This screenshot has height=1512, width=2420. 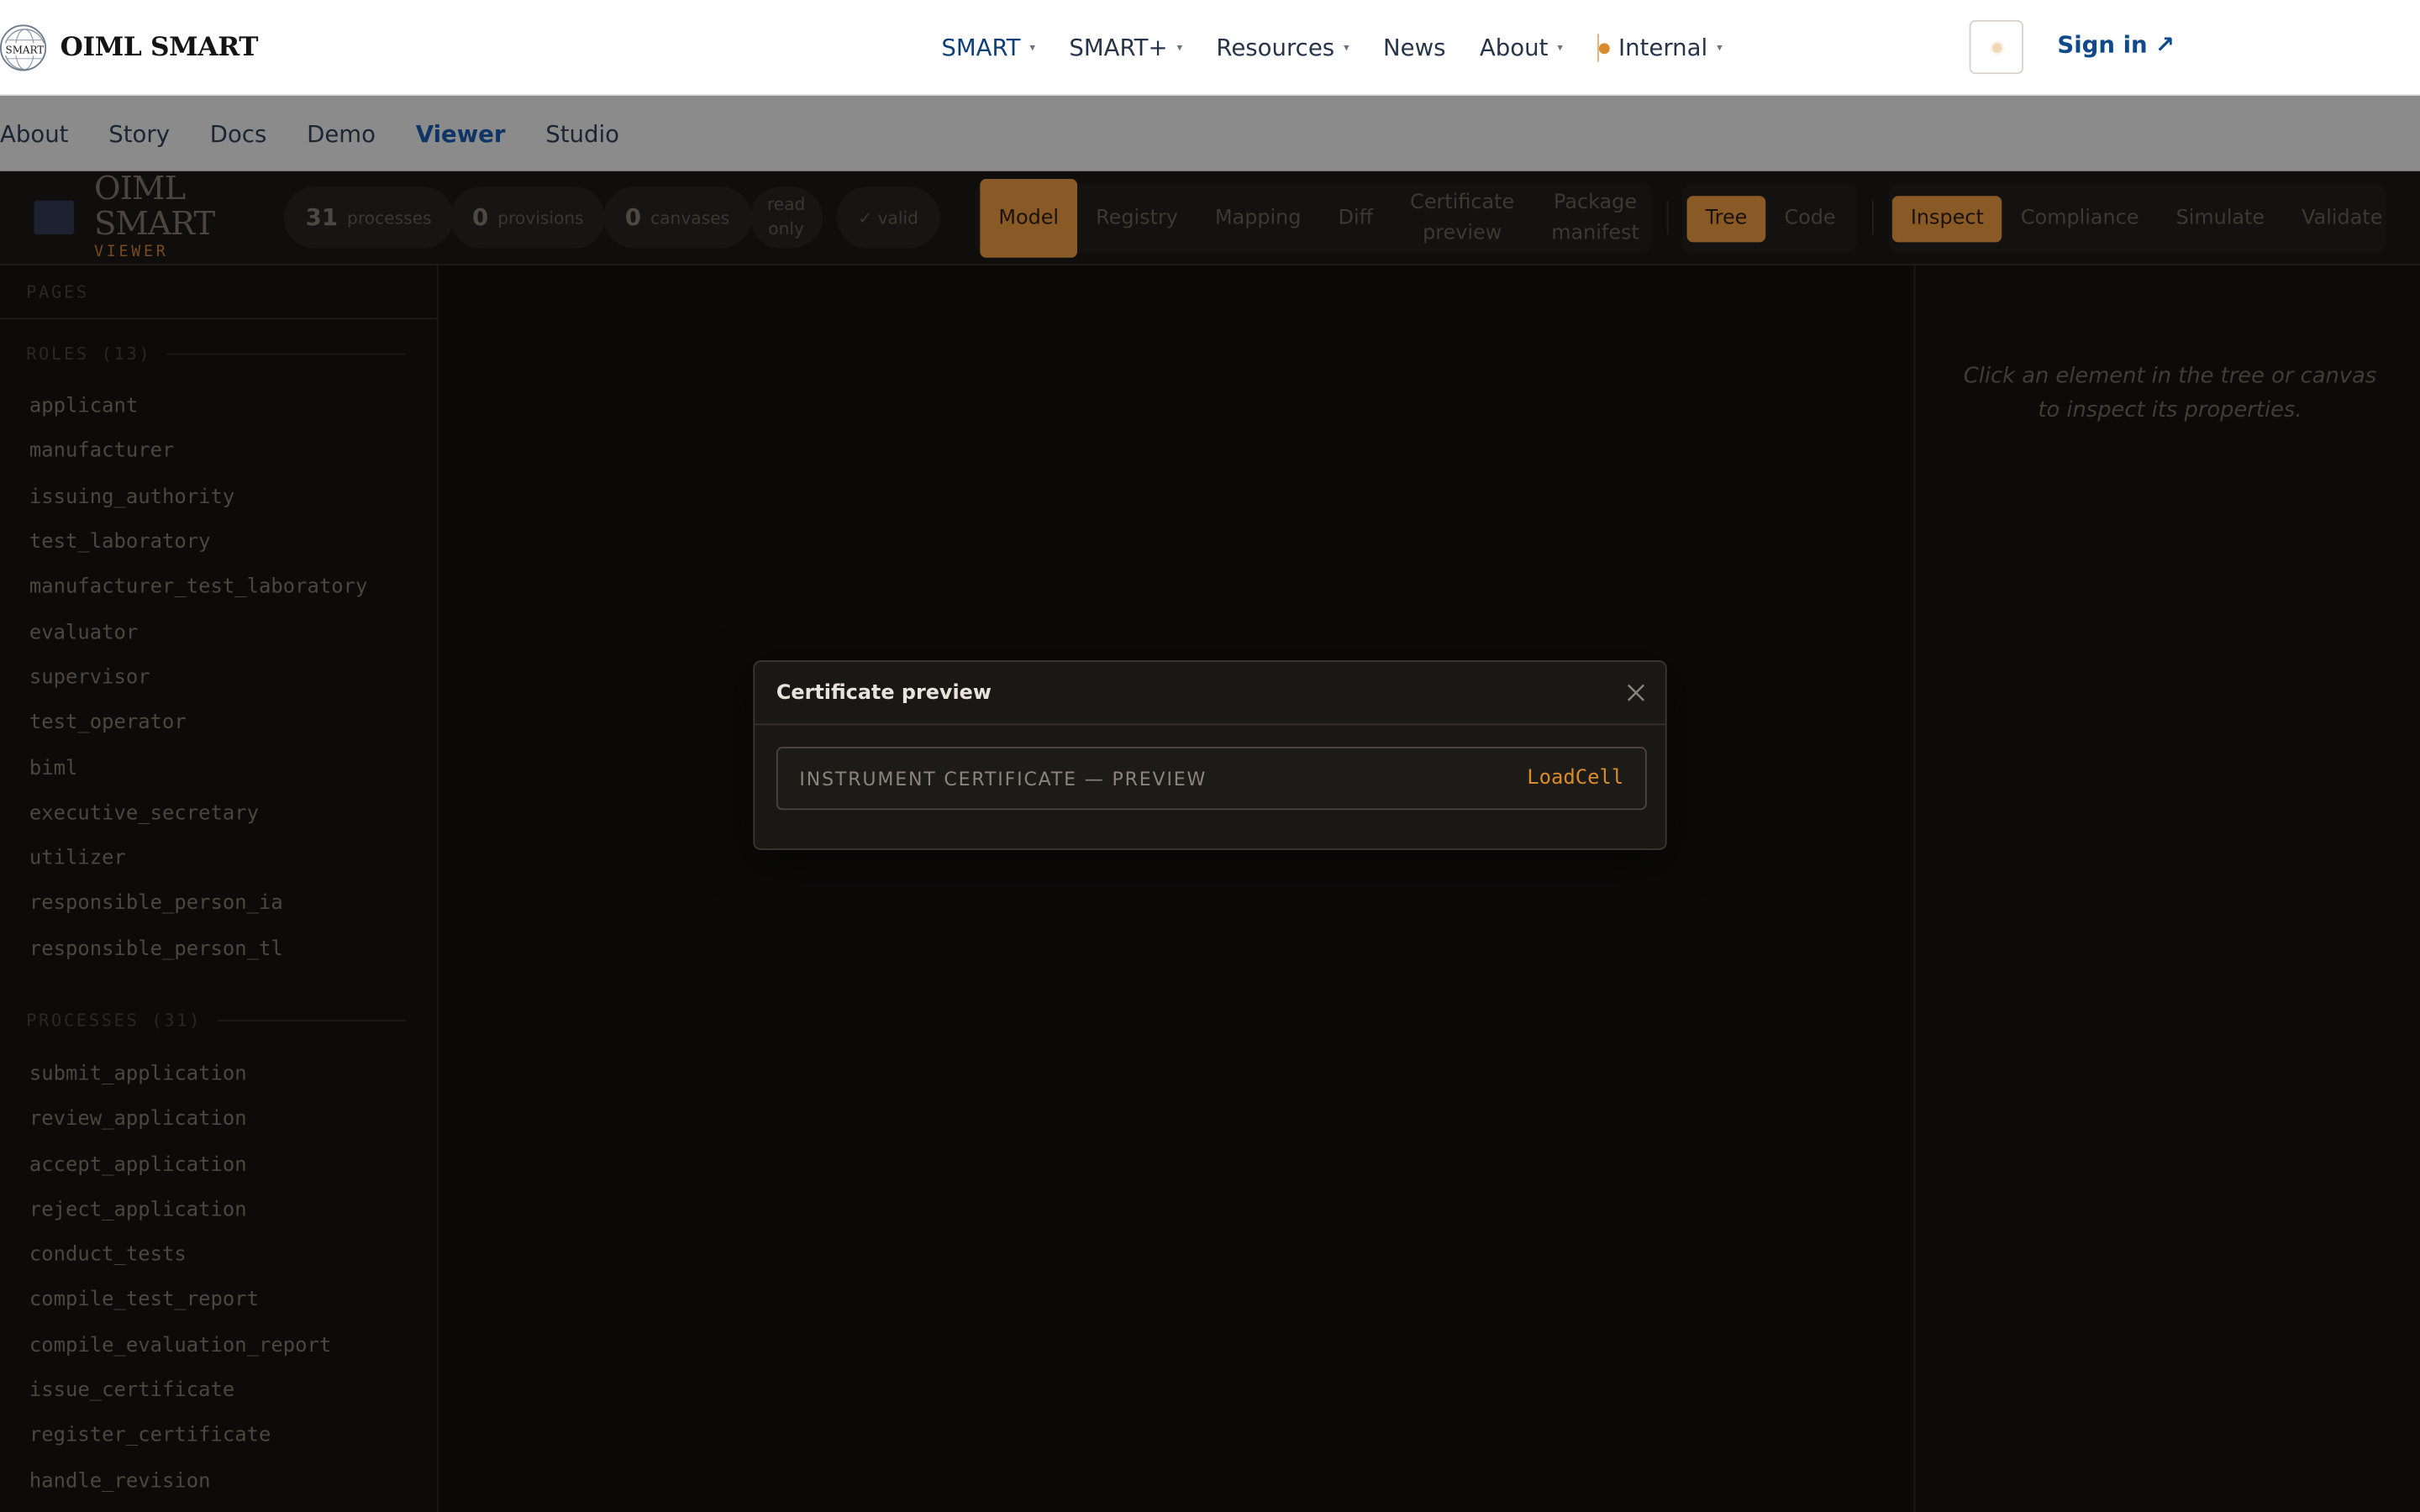 I want to click on valid-label: ✓ valid, so click(x=888, y=217).